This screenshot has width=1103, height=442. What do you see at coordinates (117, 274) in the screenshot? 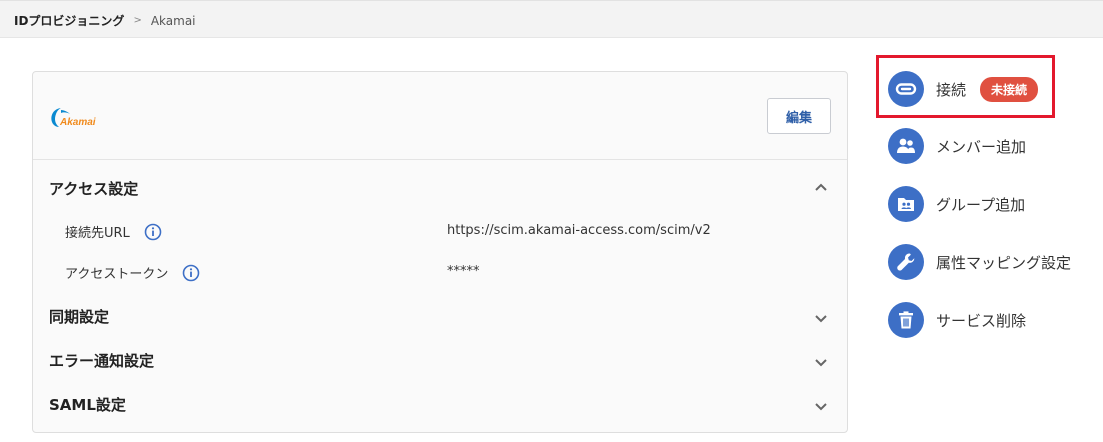
I see `row-access-token-label: アクセストークン` at bounding box center [117, 274].